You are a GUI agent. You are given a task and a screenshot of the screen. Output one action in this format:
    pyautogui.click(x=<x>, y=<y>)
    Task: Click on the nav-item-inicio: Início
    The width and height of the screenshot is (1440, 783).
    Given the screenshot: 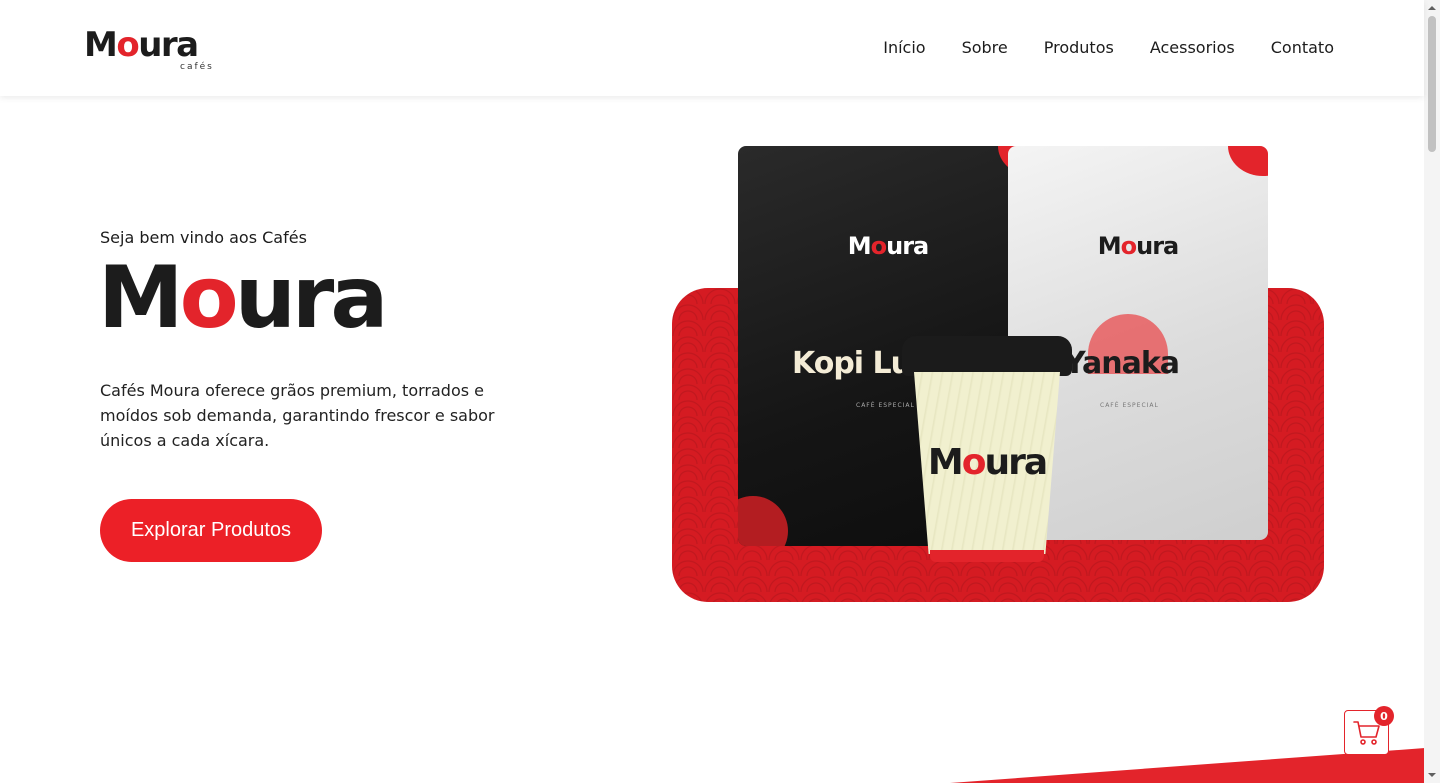 What is the action you would take?
    pyautogui.click(x=904, y=47)
    